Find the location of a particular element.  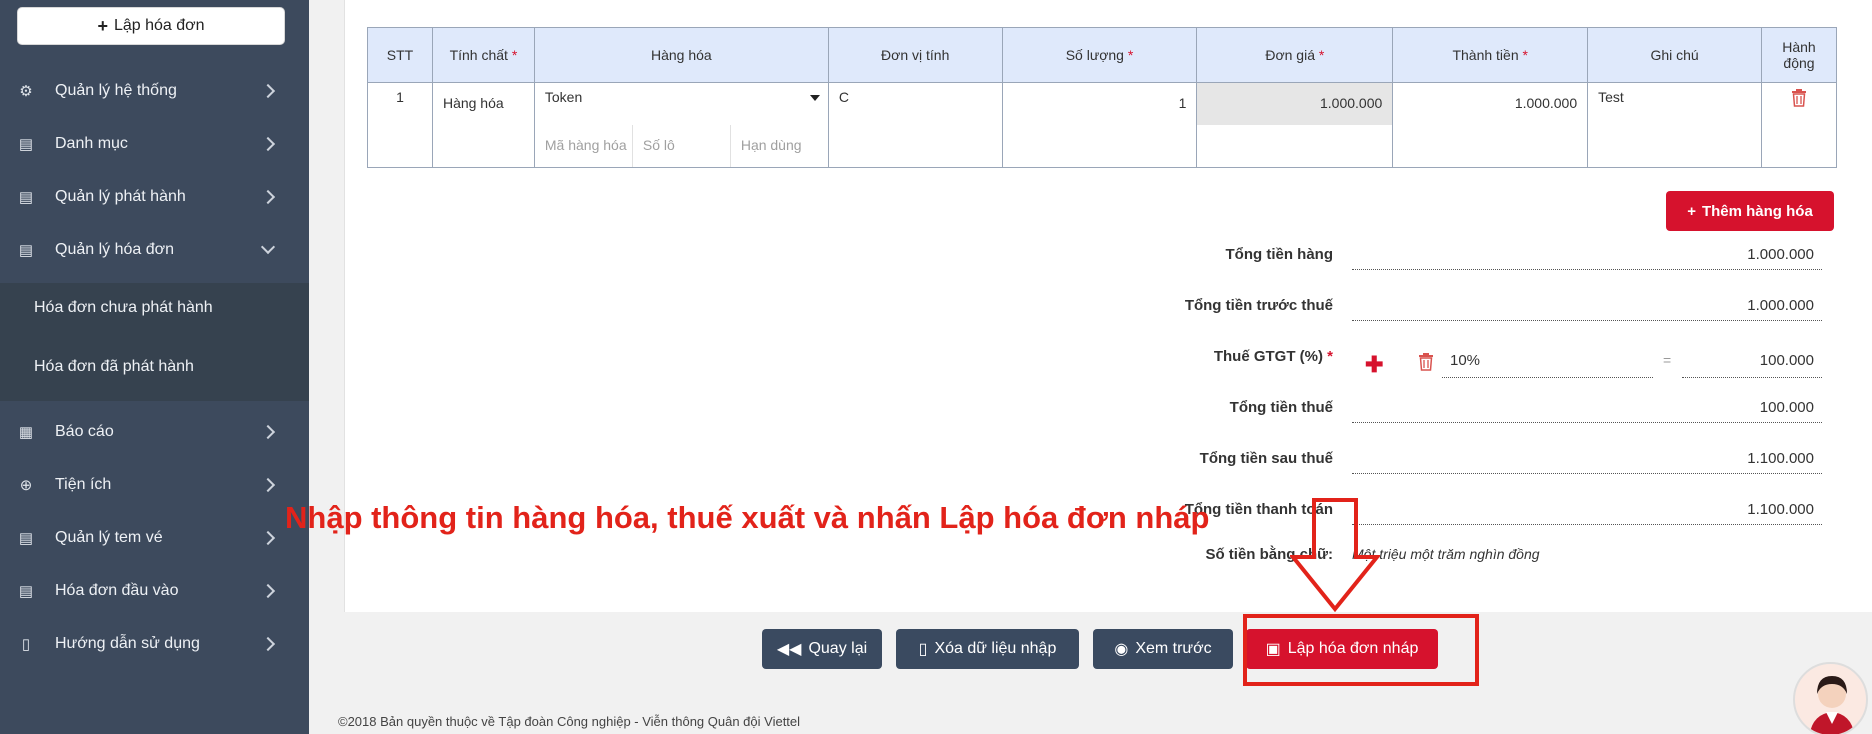

create-invoice-button: + Lập hóa đơn is located at coordinates (151, 26).